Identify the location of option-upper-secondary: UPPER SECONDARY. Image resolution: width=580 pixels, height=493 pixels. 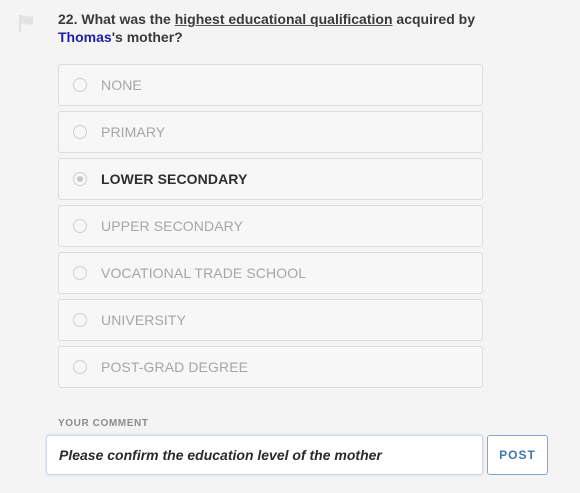
(270, 226).